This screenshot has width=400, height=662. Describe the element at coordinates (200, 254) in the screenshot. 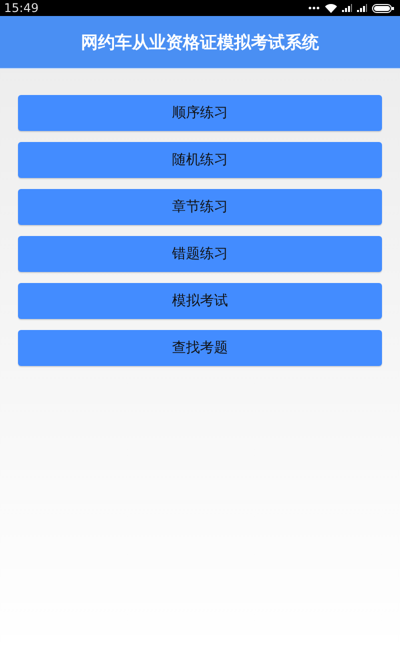

I see `menu-button: 错题练习` at that location.